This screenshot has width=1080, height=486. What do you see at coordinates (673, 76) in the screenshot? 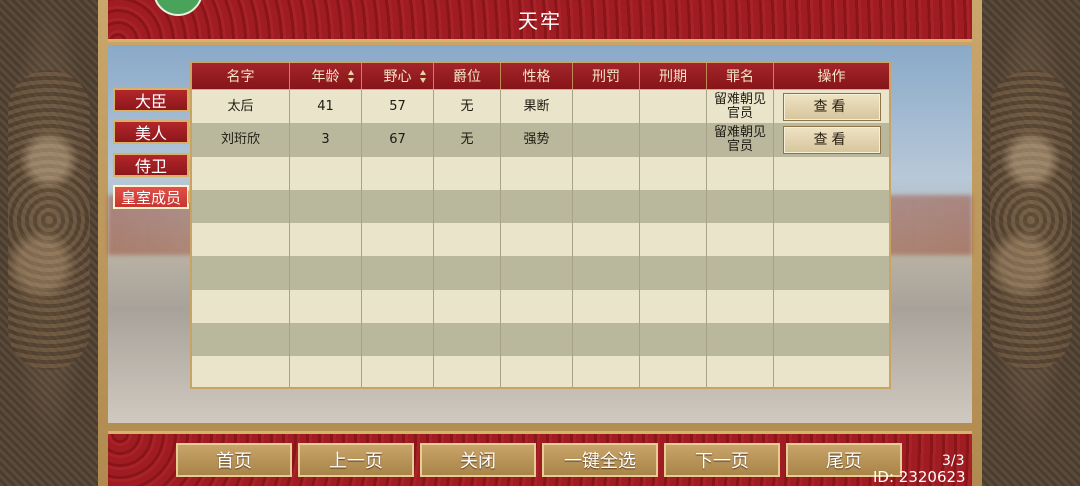
I see `col-term: 刑期` at bounding box center [673, 76].